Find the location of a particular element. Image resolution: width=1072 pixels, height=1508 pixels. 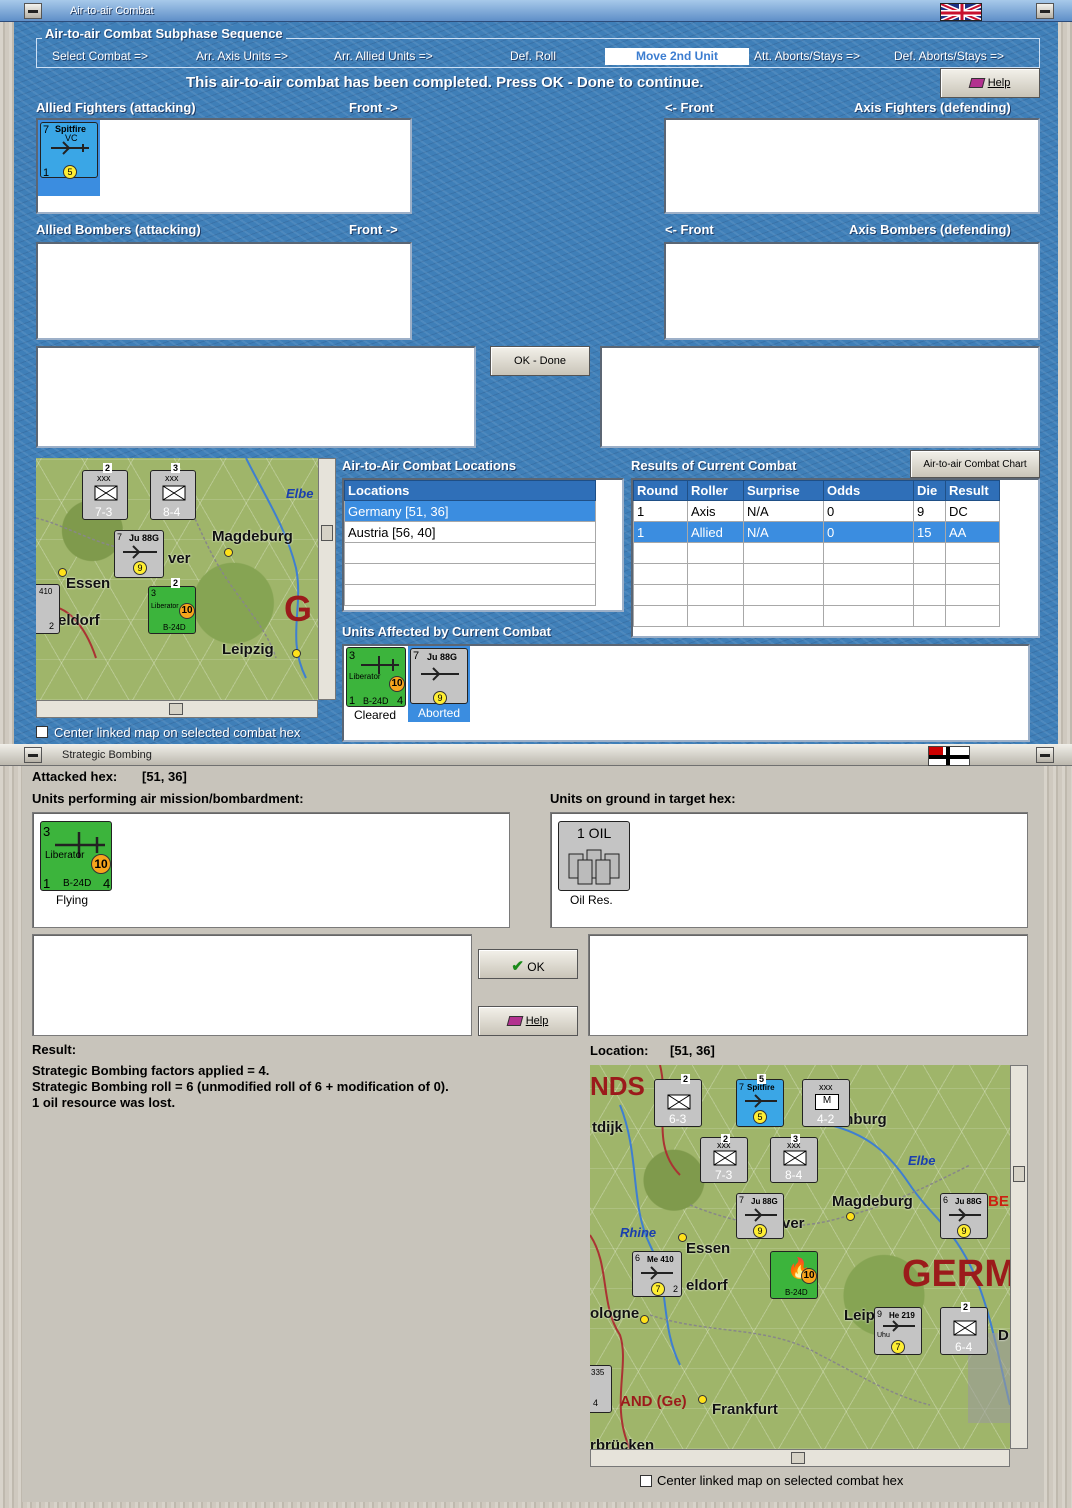

location-row: Austria [56, 40] is located at coordinates (470, 532).